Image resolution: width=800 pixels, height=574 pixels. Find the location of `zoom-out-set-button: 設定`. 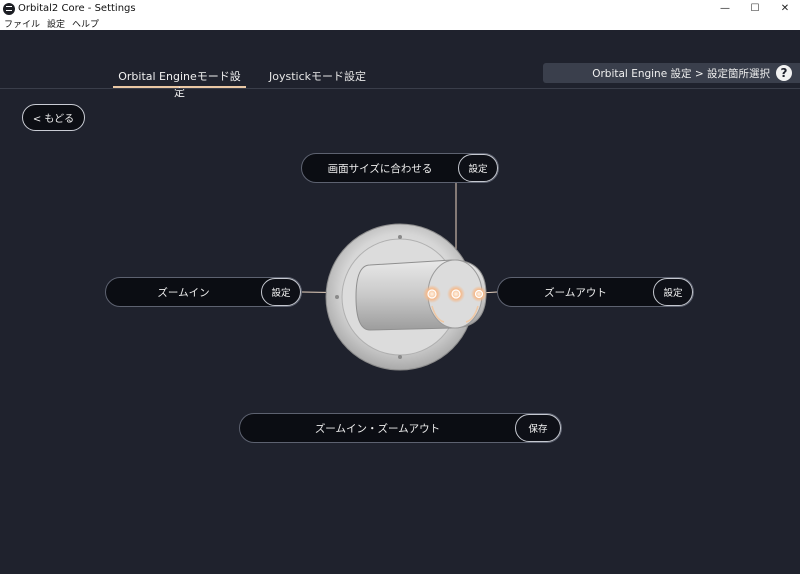

zoom-out-set-button: 設定 is located at coordinates (673, 292).